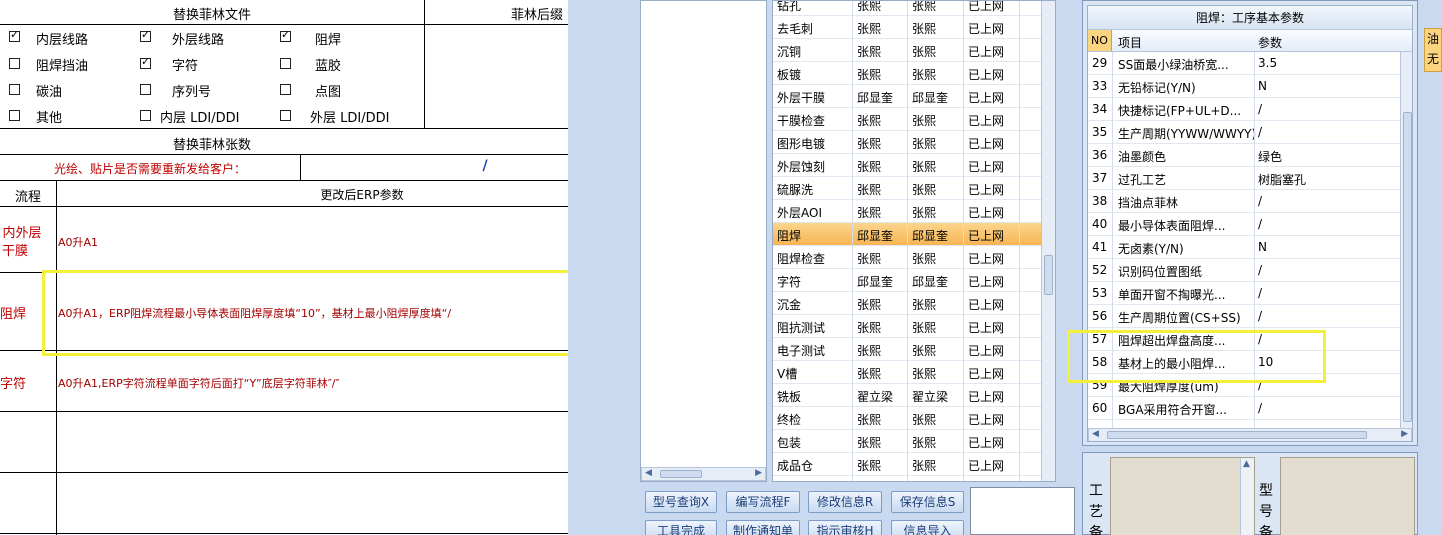 The image size is (1442, 535). Describe the element at coordinates (927, 527) in the screenshot. I see `import-info-button: 信息导入` at that location.